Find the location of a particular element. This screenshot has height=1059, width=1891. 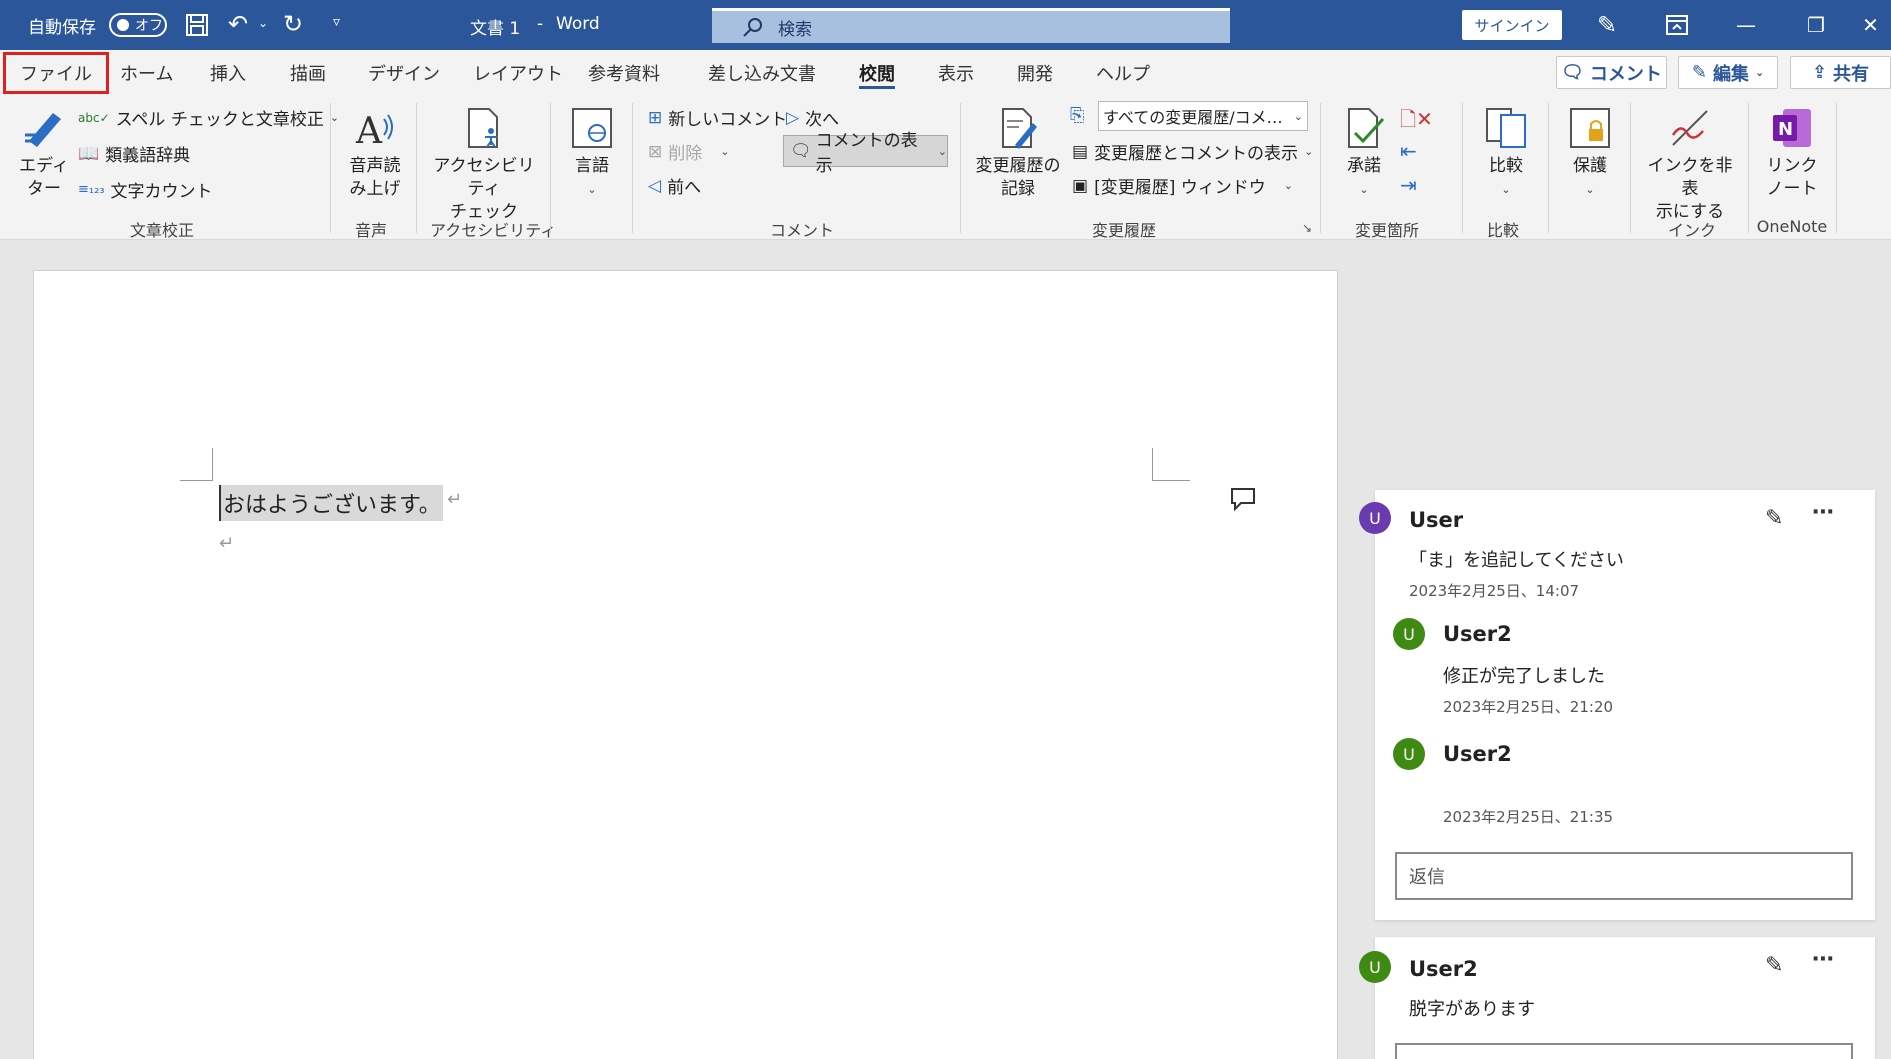

editor-label-2: ター is located at coordinates (44, 189).